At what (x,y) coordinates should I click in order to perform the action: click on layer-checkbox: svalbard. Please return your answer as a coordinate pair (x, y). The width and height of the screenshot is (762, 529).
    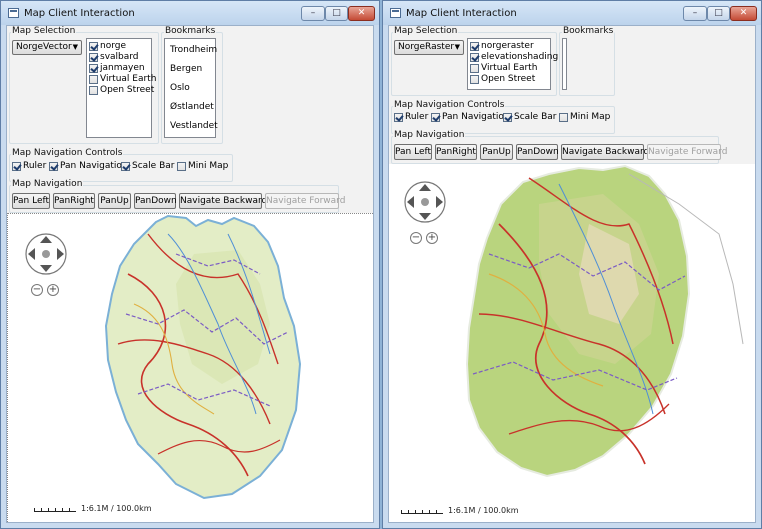
    Looking at the image, I should click on (114, 57).